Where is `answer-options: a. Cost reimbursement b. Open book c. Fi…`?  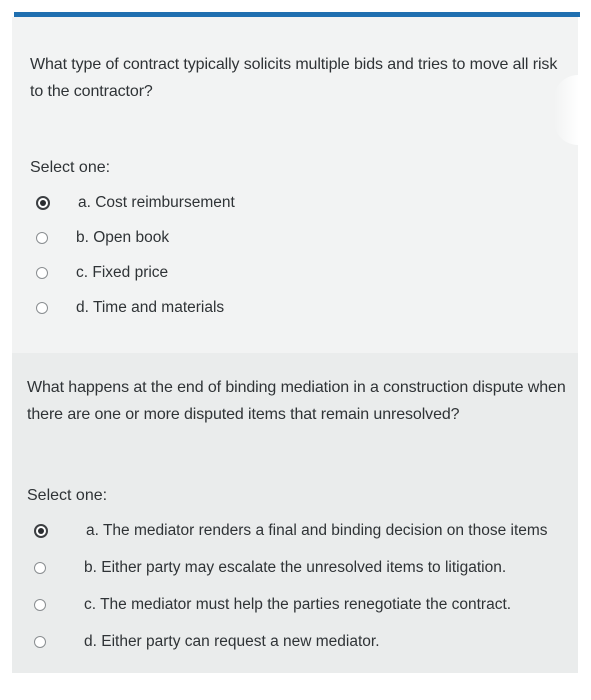
answer-options: a. Cost reimbursement b. Open book c. Fi… is located at coordinates (135, 255).